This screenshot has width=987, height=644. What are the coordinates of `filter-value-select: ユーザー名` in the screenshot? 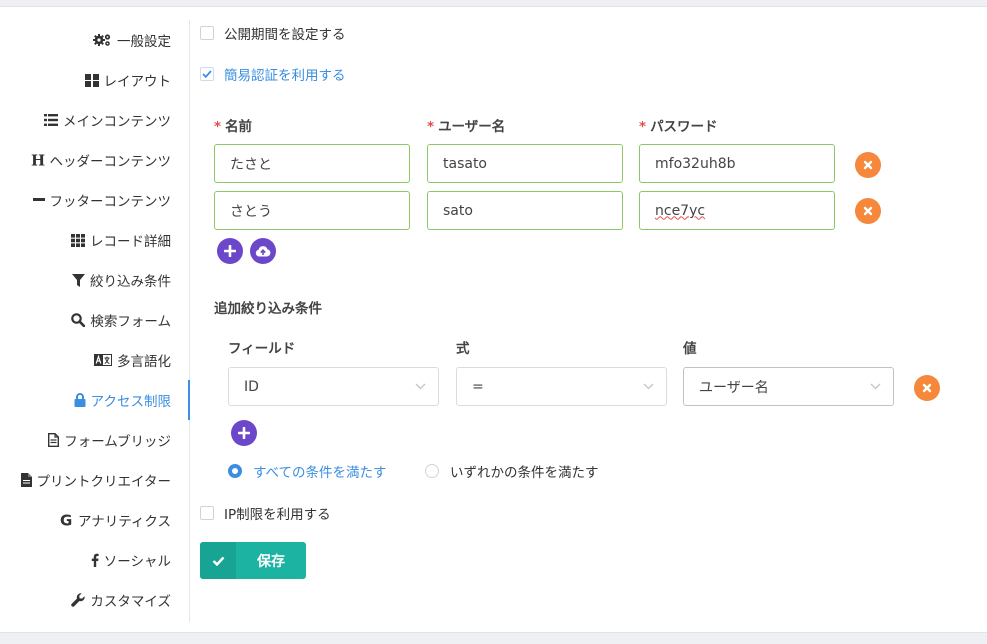 It's located at (788, 386).